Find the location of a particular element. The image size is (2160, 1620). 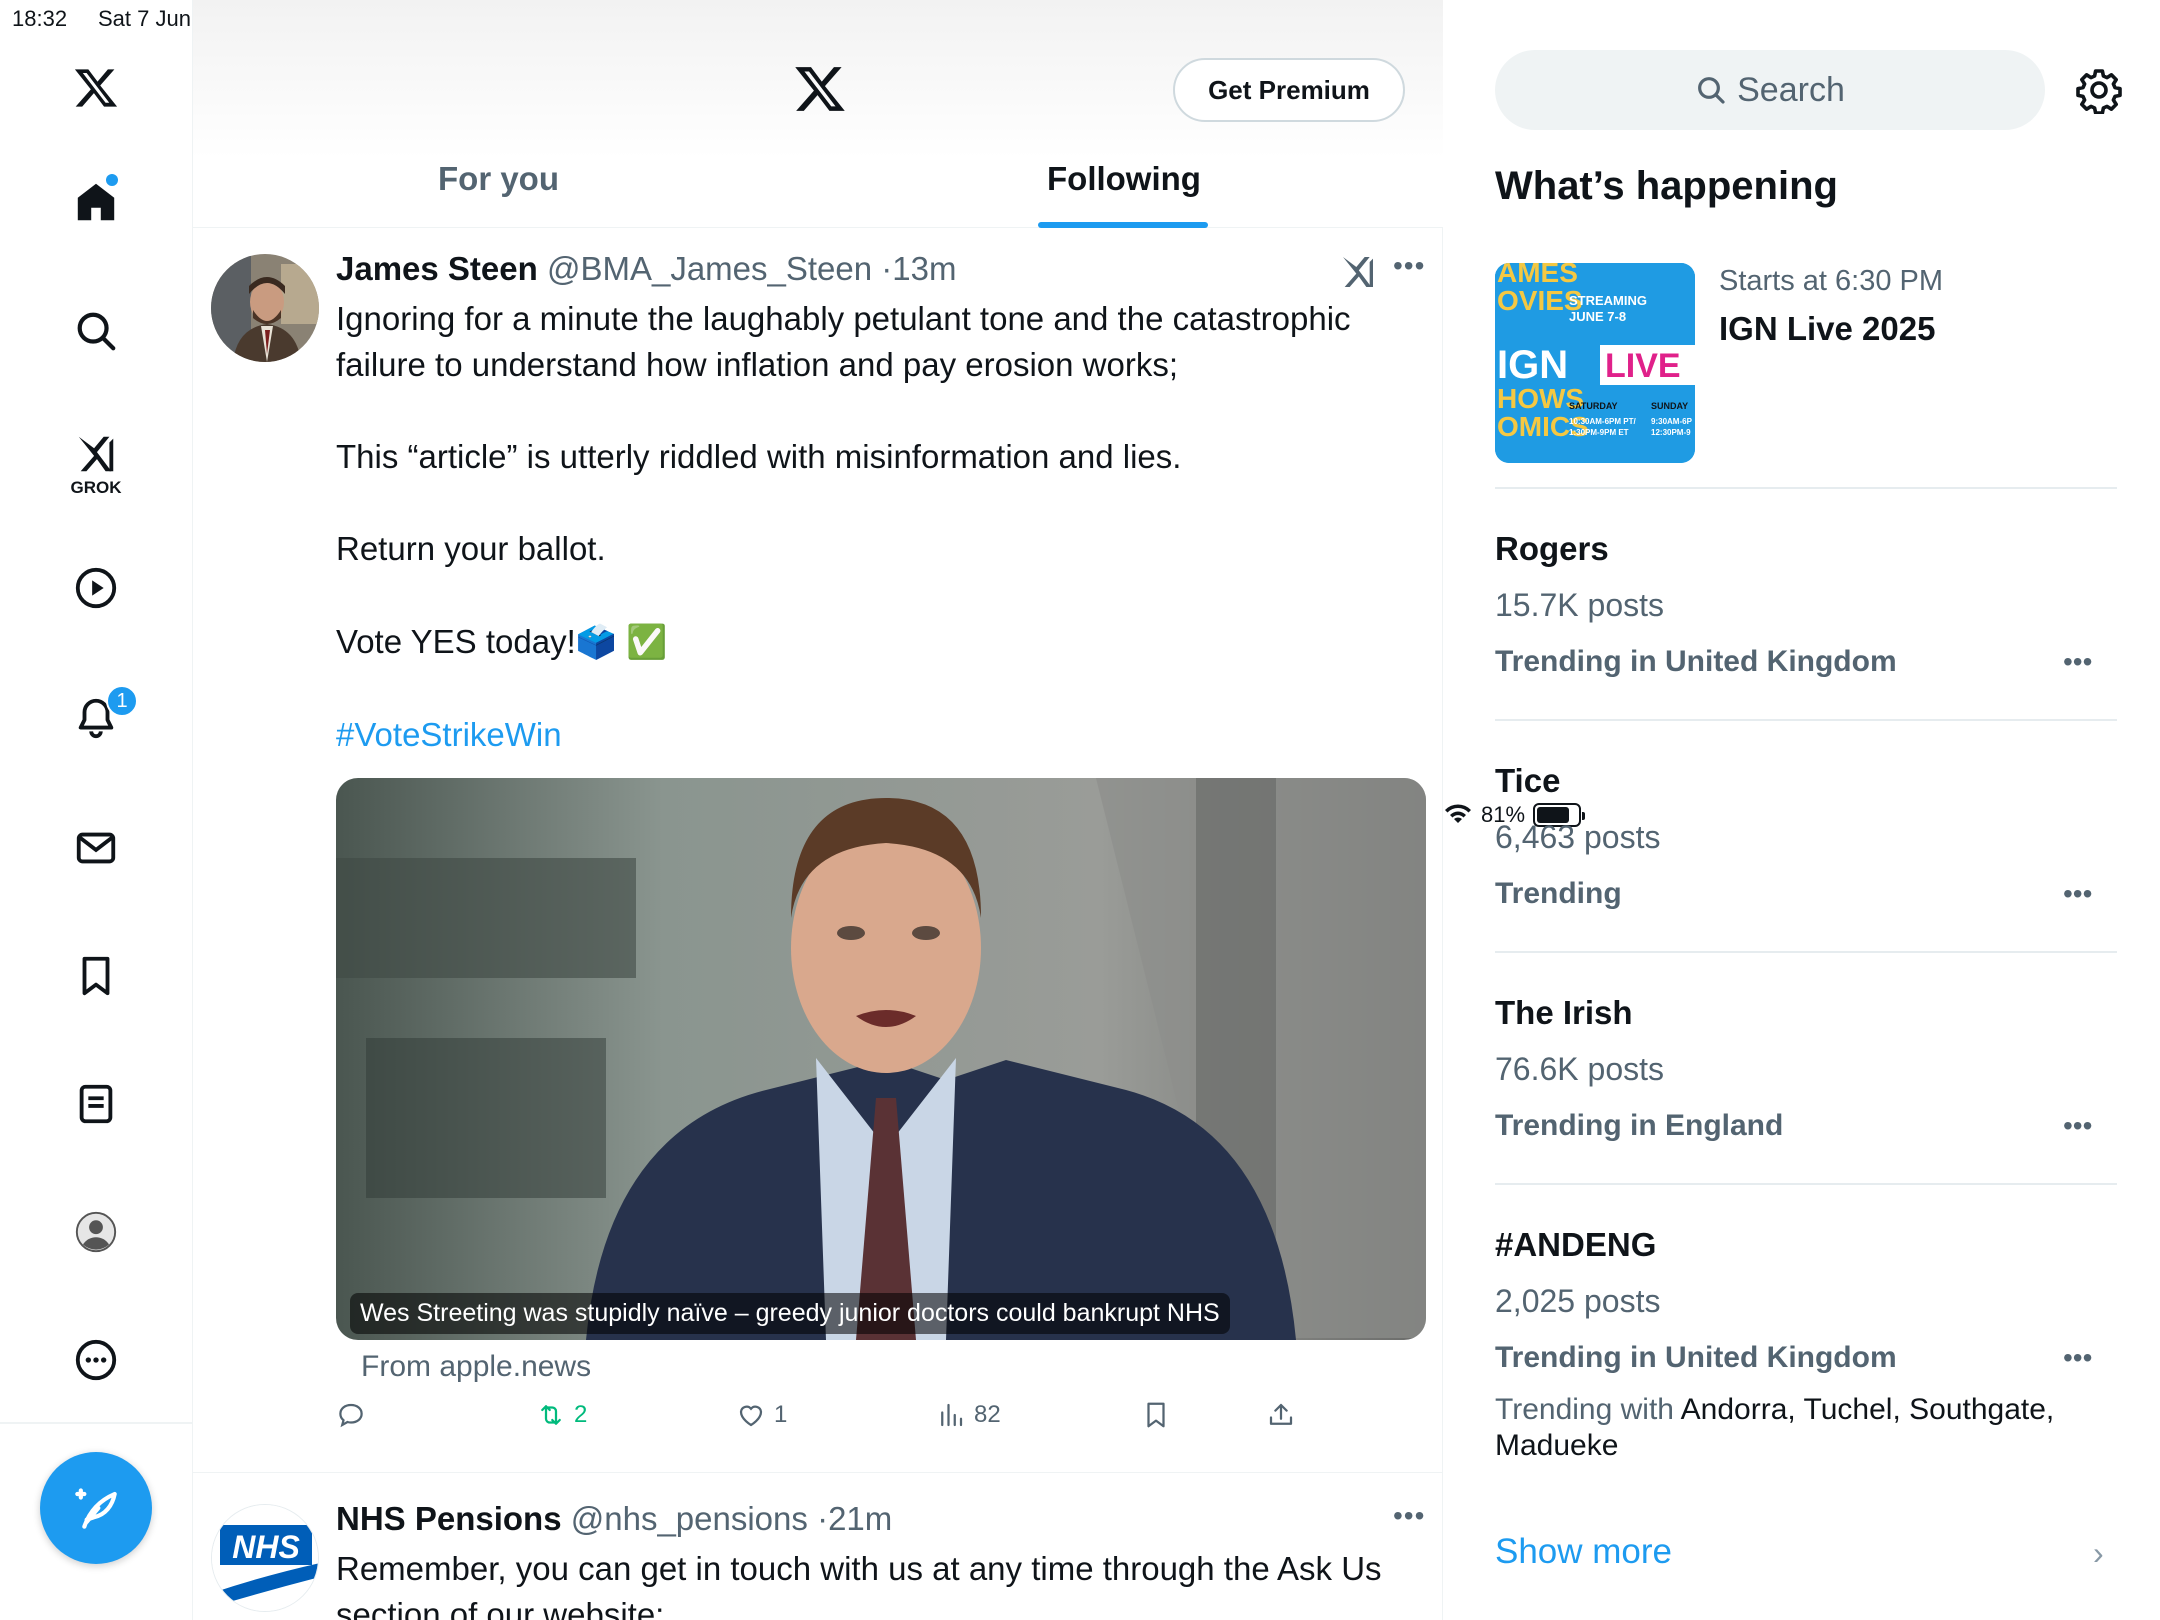

post-text-vote: Vote YES today!🗳️ ✅ is located at coordinates (886, 642).